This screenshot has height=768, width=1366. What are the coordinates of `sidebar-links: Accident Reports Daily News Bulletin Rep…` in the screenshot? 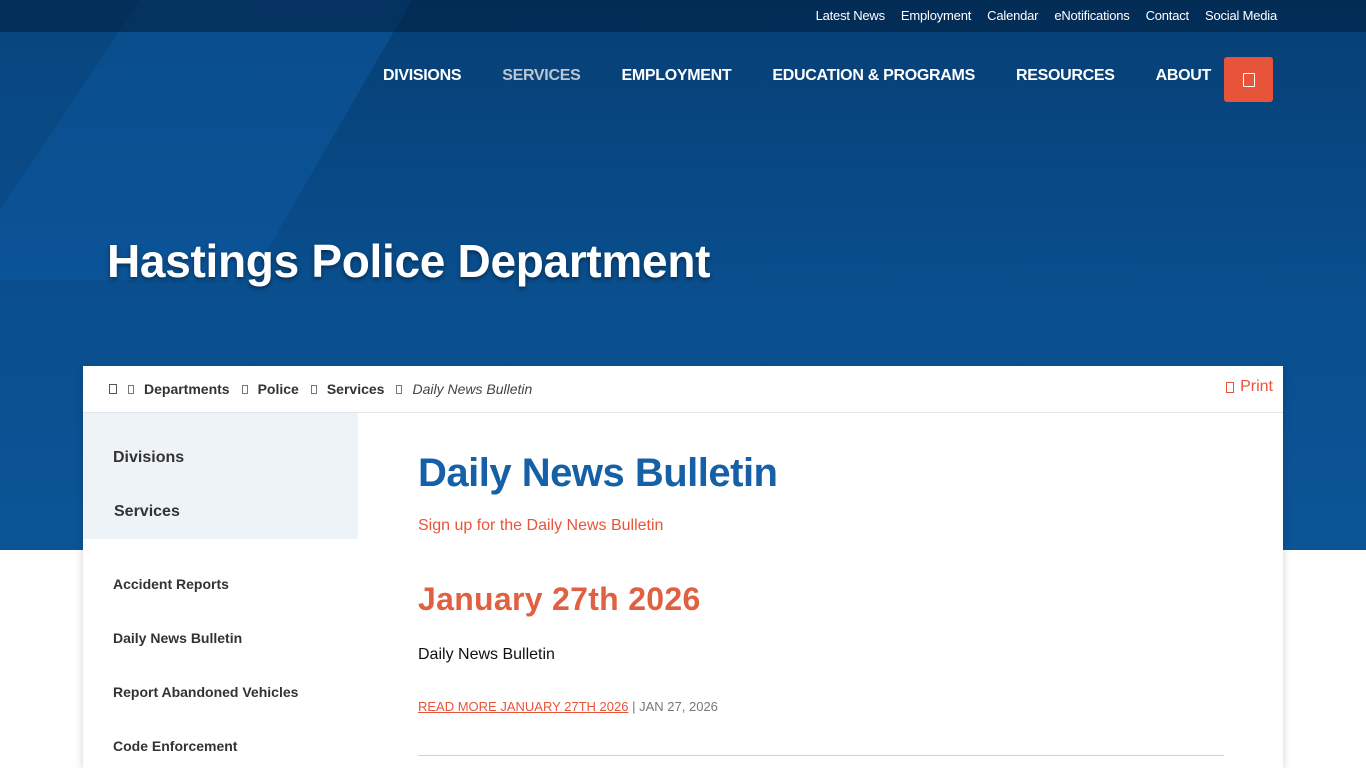 It's located at (205, 672).